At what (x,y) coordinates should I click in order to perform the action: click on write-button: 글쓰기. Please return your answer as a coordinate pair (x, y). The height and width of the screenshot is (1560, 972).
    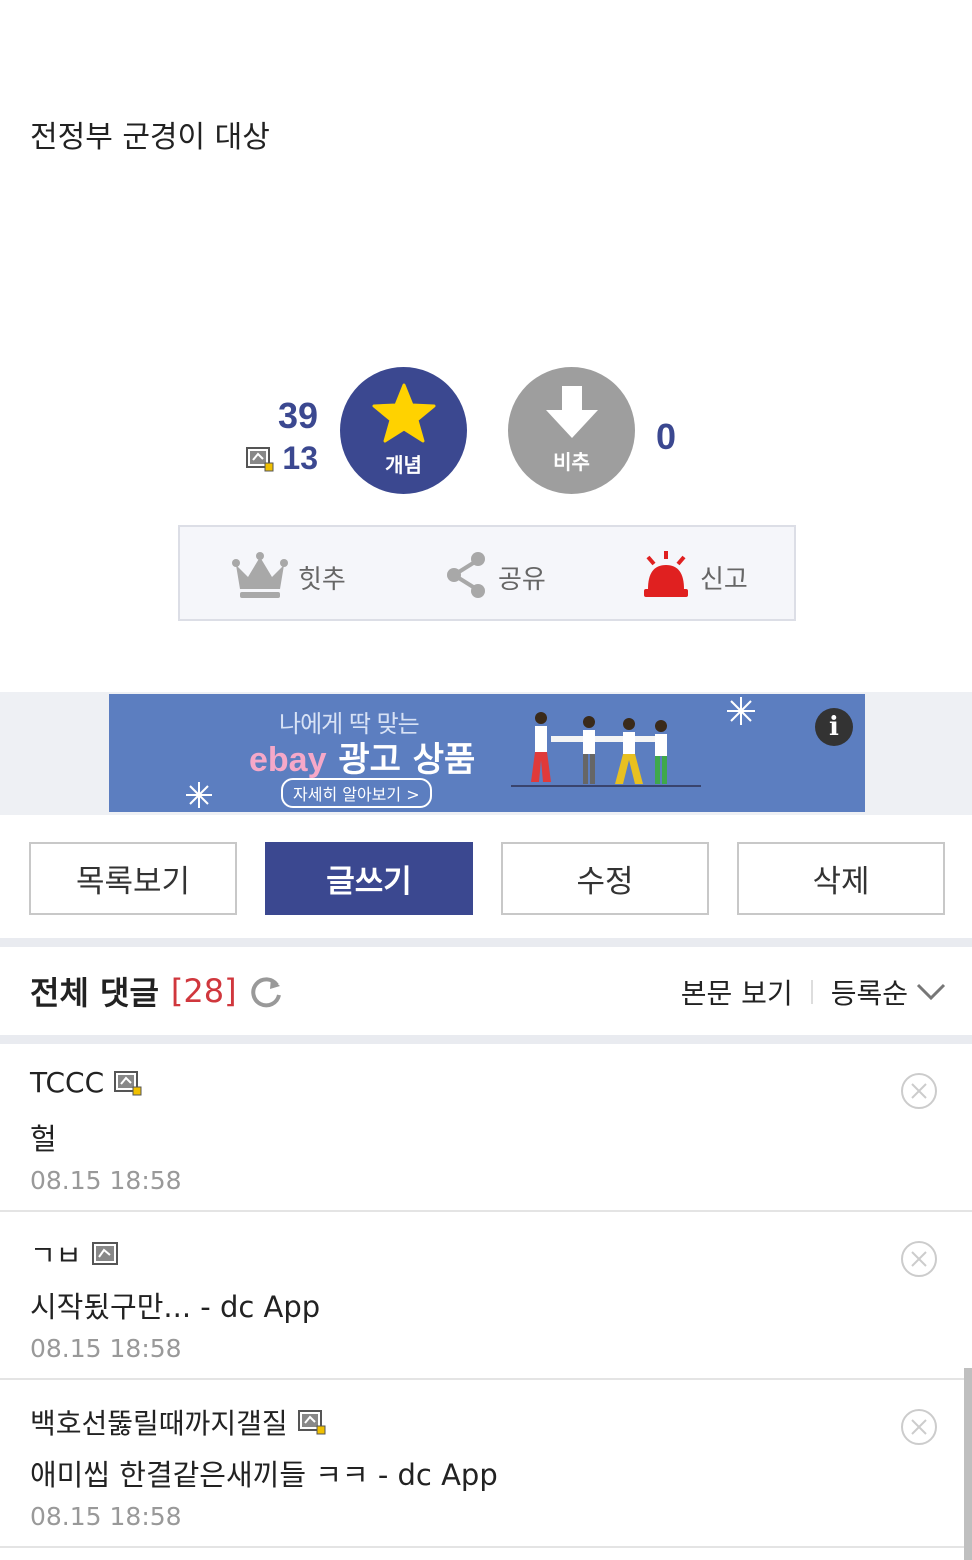
    Looking at the image, I should click on (369, 878).